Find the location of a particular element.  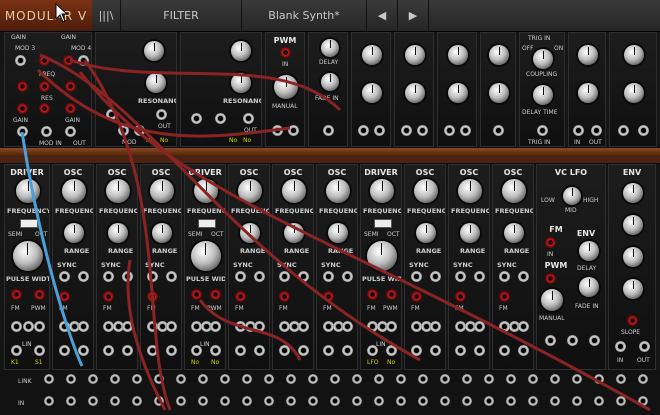

fm-in-jack is located at coordinates (550, 242).